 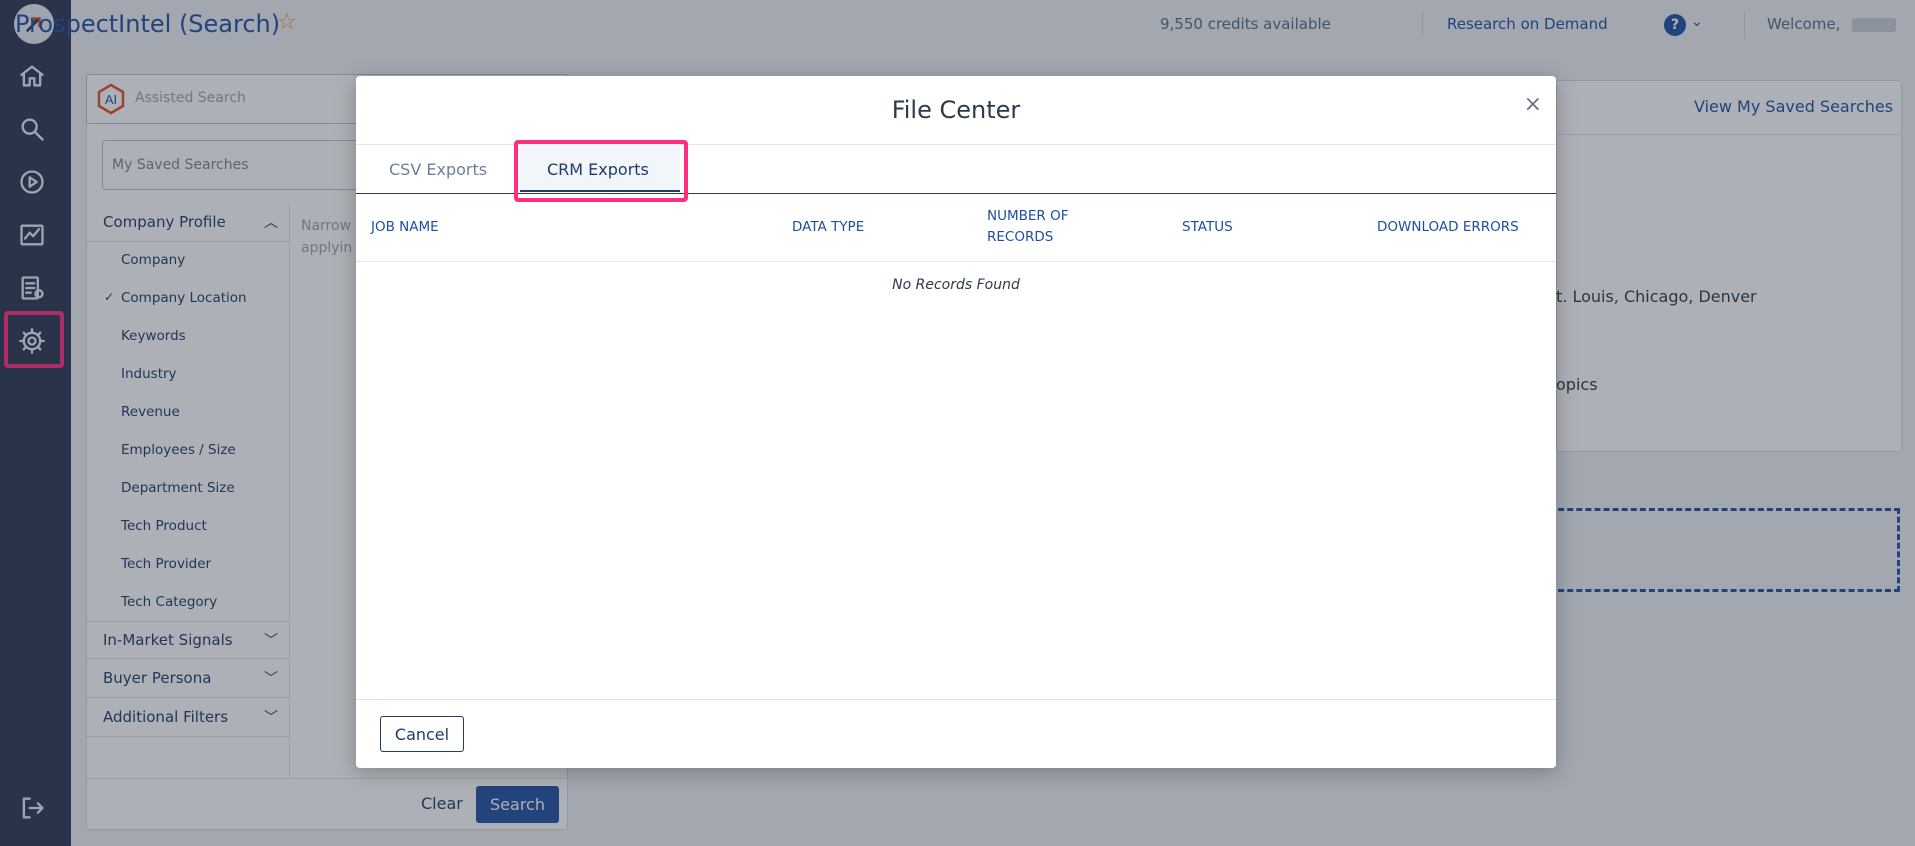 What do you see at coordinates (956, 285) in the screenshot?
I see `empty-state-message: No Records Found` at bounding box center [956, 285].